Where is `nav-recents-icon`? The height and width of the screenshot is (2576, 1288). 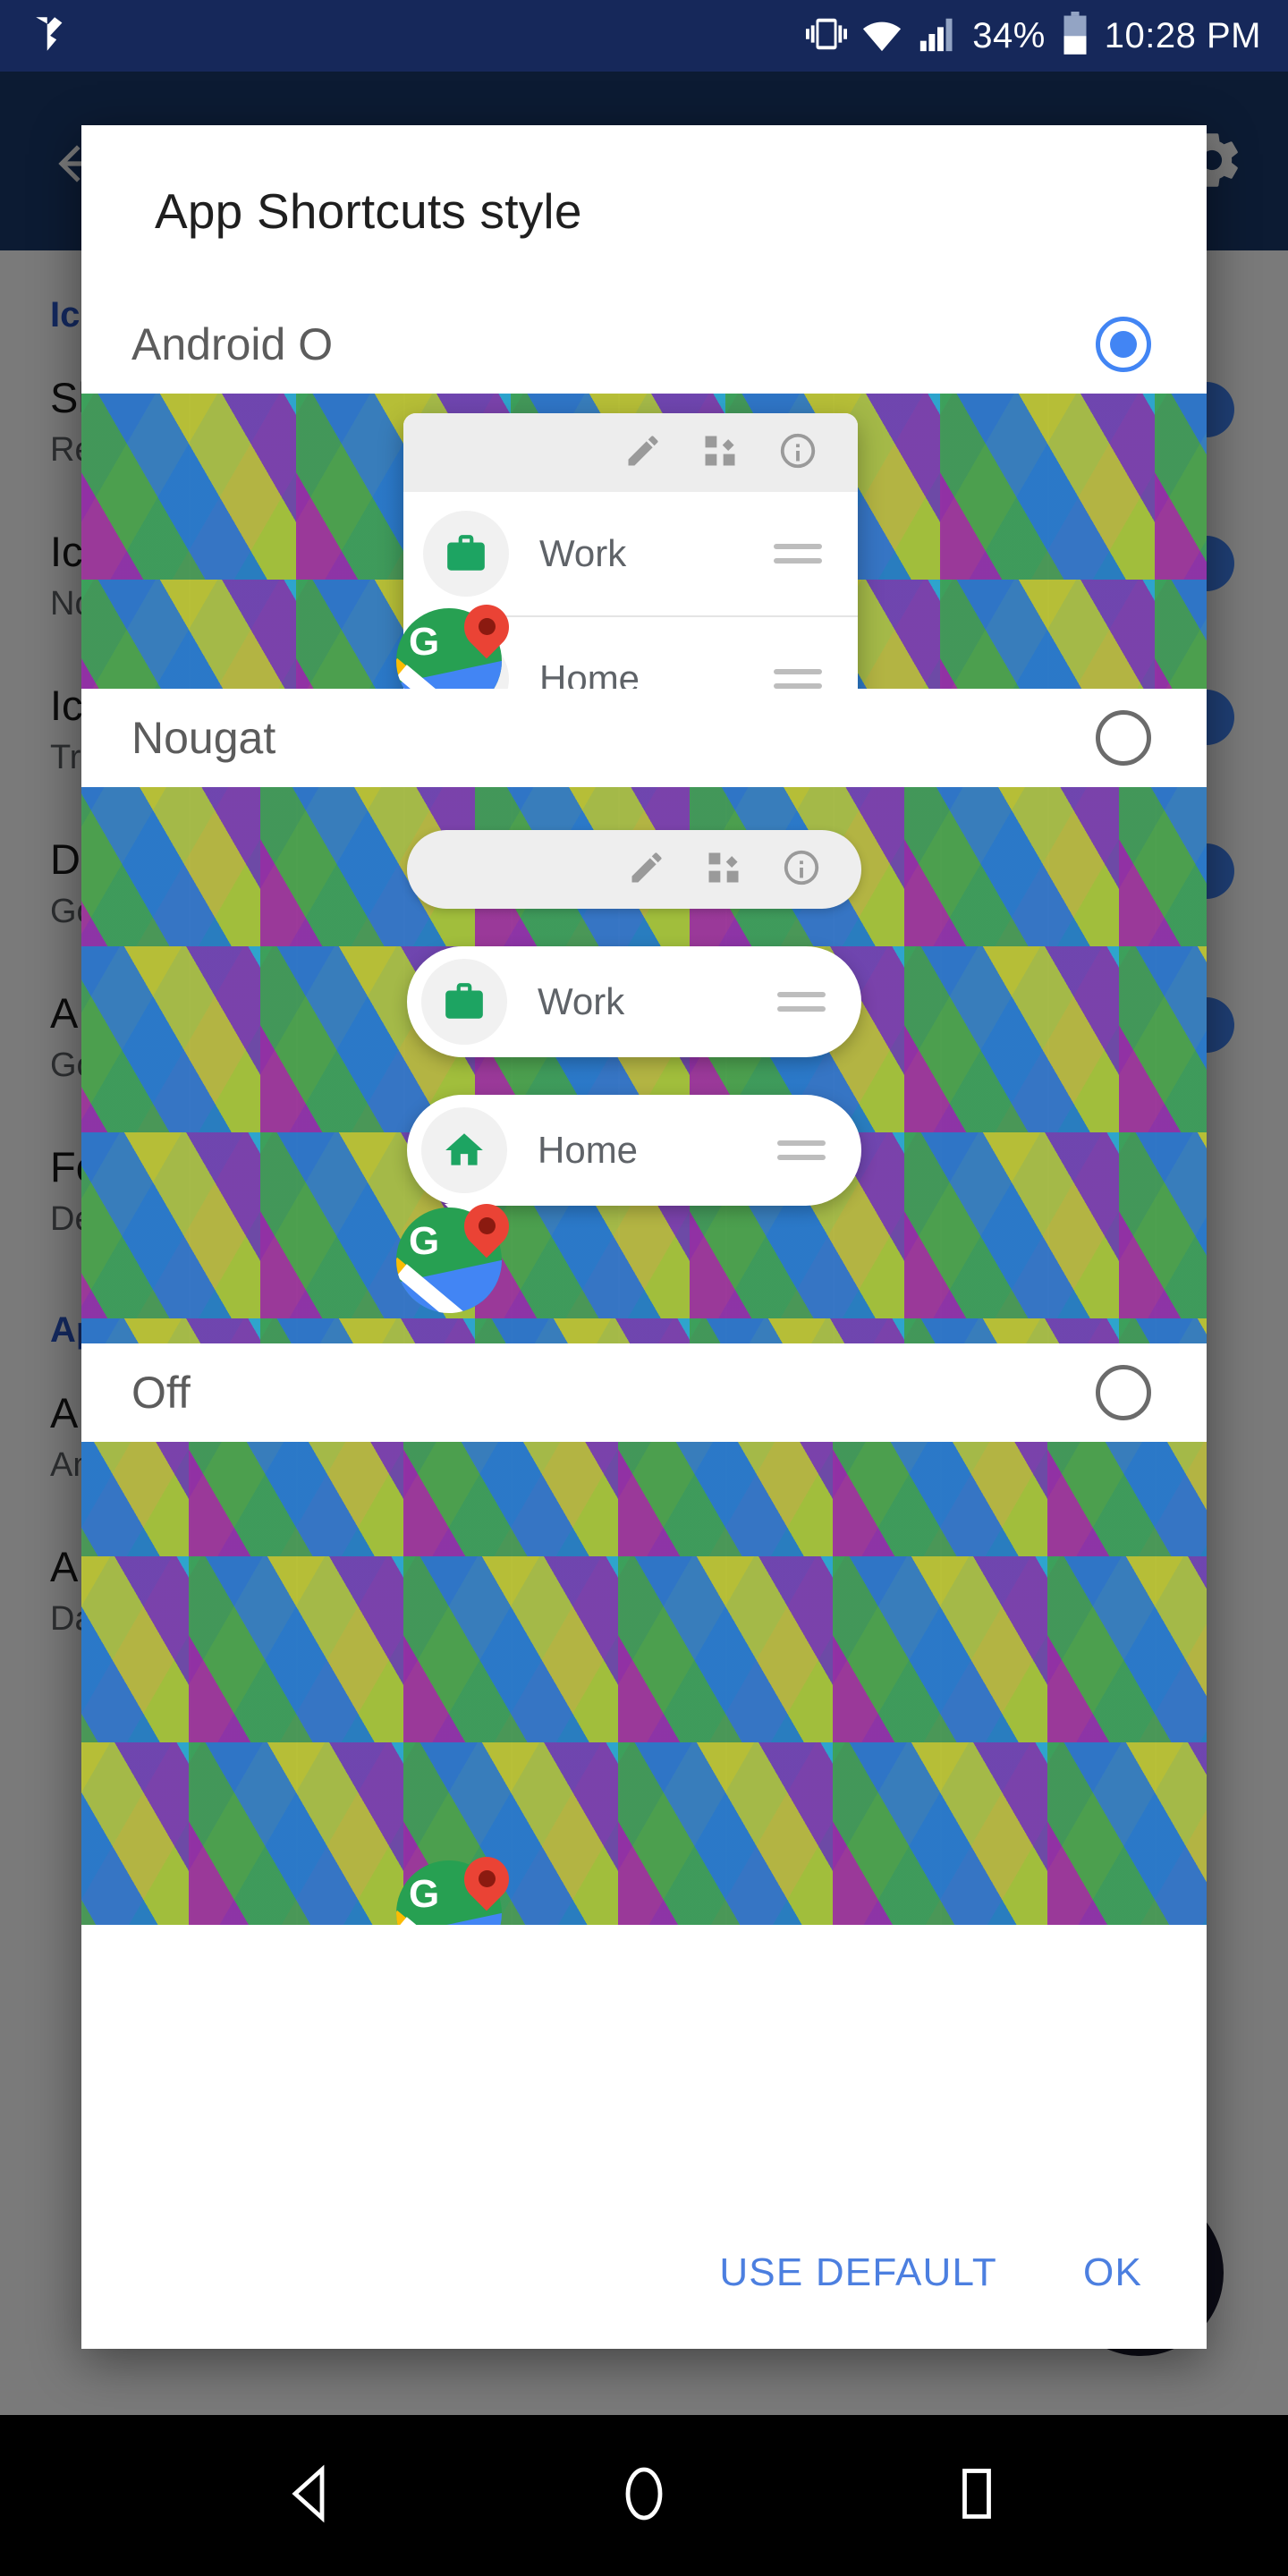
nav-recents-icon is located at coordinates (977, 2496).